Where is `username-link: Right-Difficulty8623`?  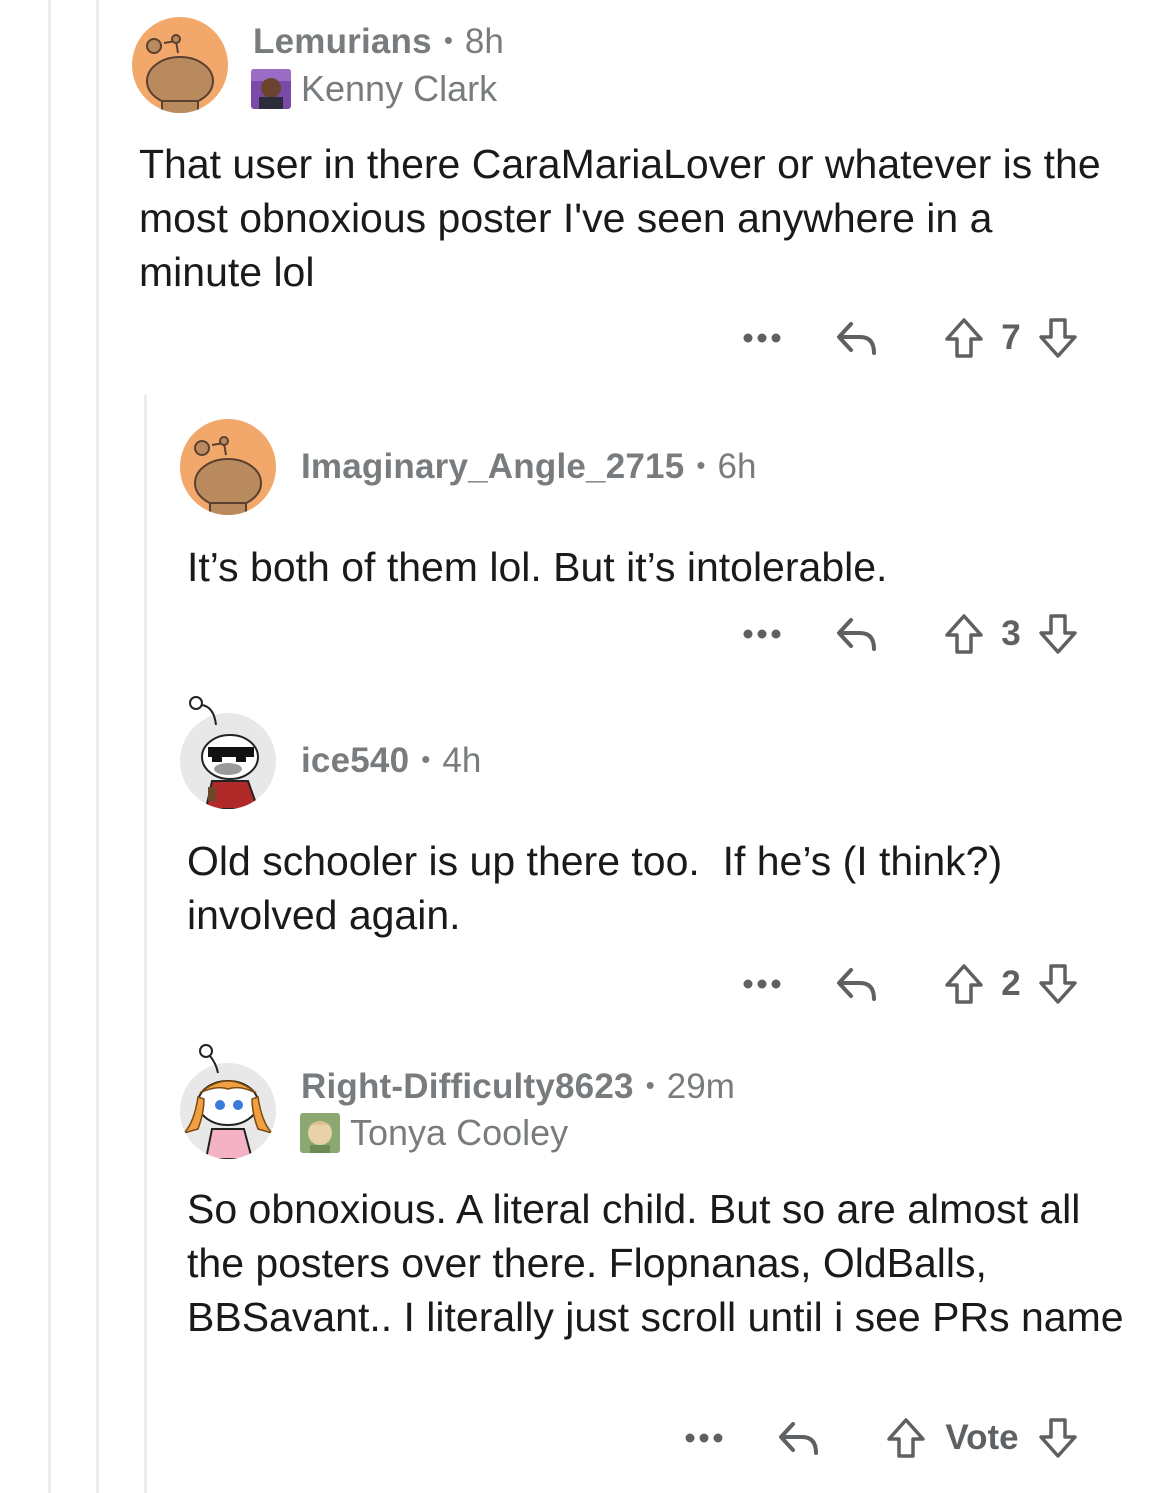 username-link: Right-Difficulty8623 is located at coordinates (467, 1087).